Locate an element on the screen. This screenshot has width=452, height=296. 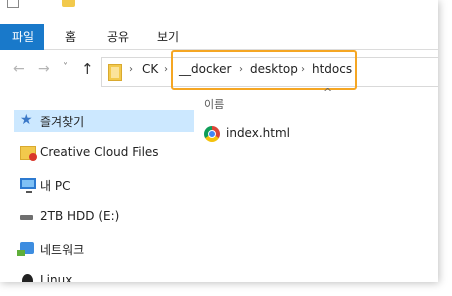
sidebar-item-this-pc: 내 PC is located at coordinates (105, 185).